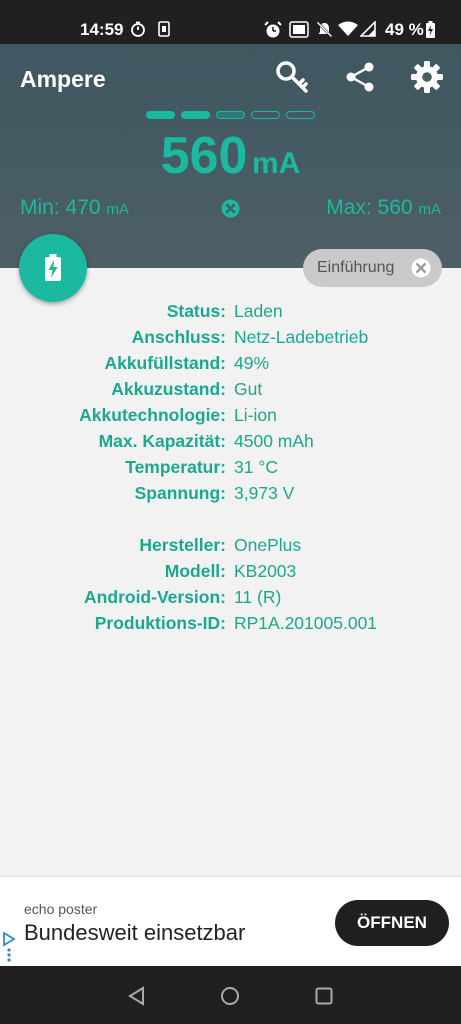 The height and width of the screenshot is (1024, 461). I want to click on info-row-manufacturer: Hersteller: OnePlus, so click(230, 545).